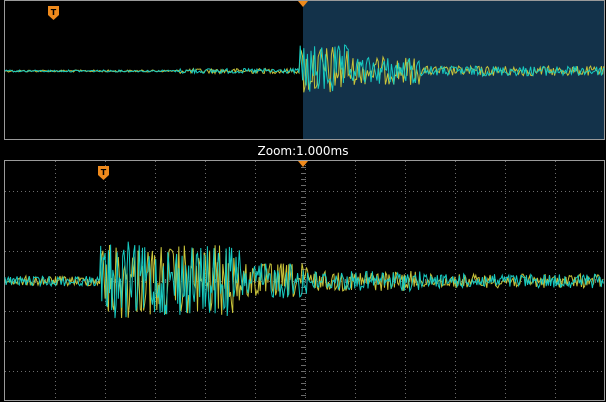 This screenshot has width=606, height=402. Describe the element at coordinates (104, 172) in the screenshot. I see `zoom-trigger-marker-glyph: T` at that location.